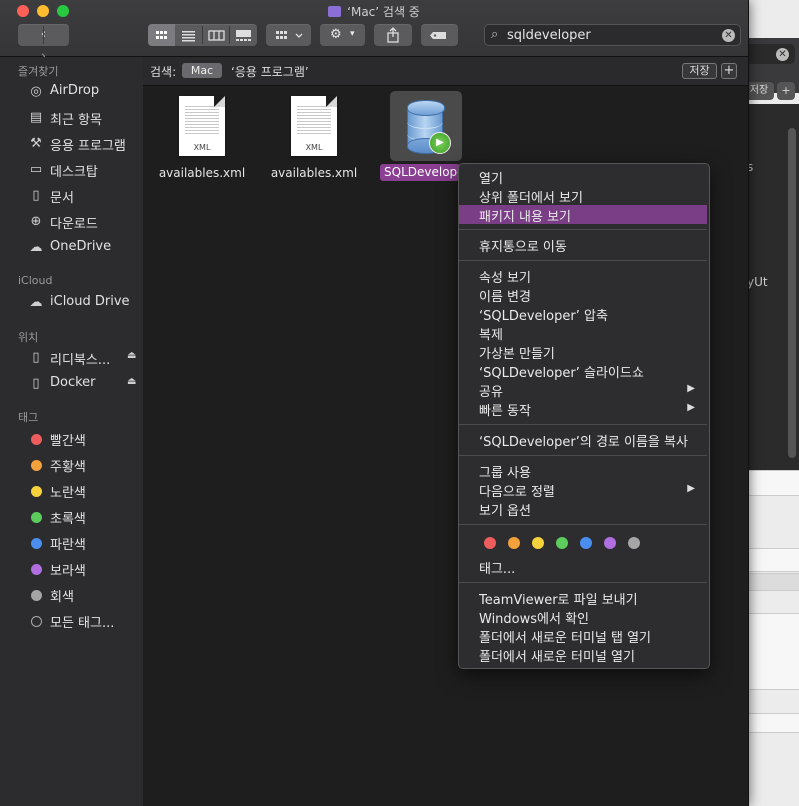  What do you see at coordinates (270, 71) in the screenshot?
I see `scope-applications-button: ‘응용 프로그램’` at bounding box center [270, 71].